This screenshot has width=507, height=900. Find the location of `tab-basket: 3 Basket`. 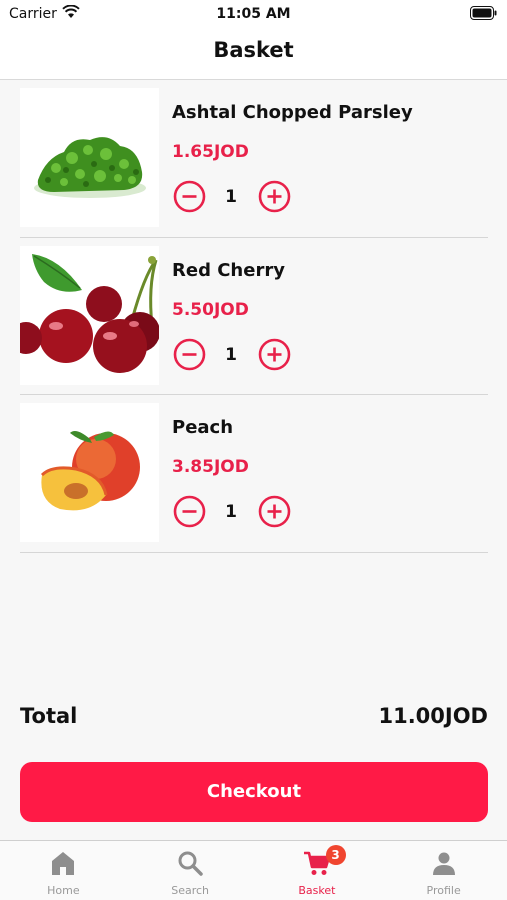

tab-basket: 3 Basket is located at coordinates (317, 870).